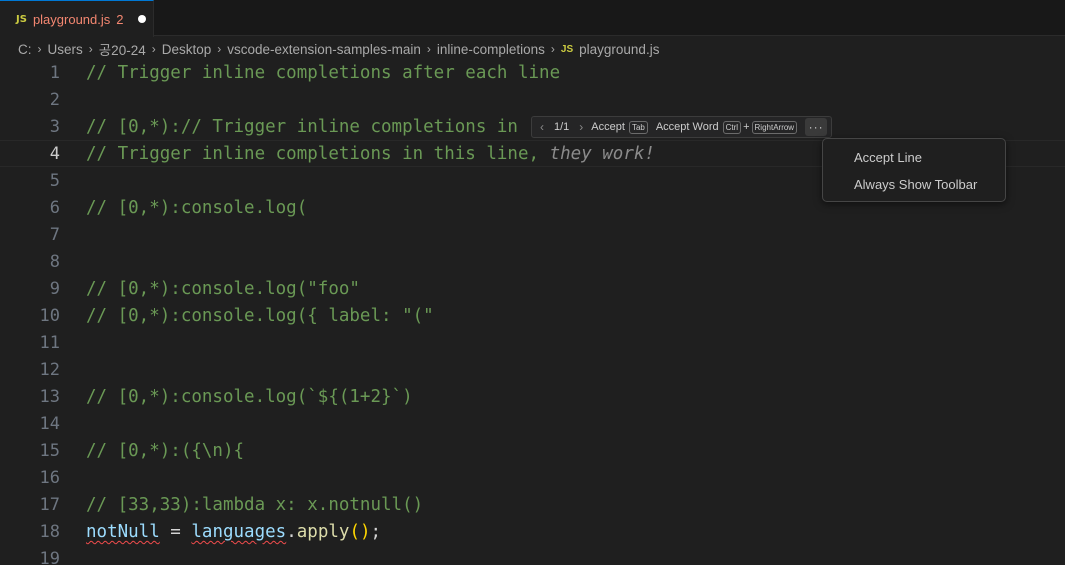  What do you see at coordinates (49, 370) in the screenshot?
I see `line-number: 12` at bounding box center [49, 370].